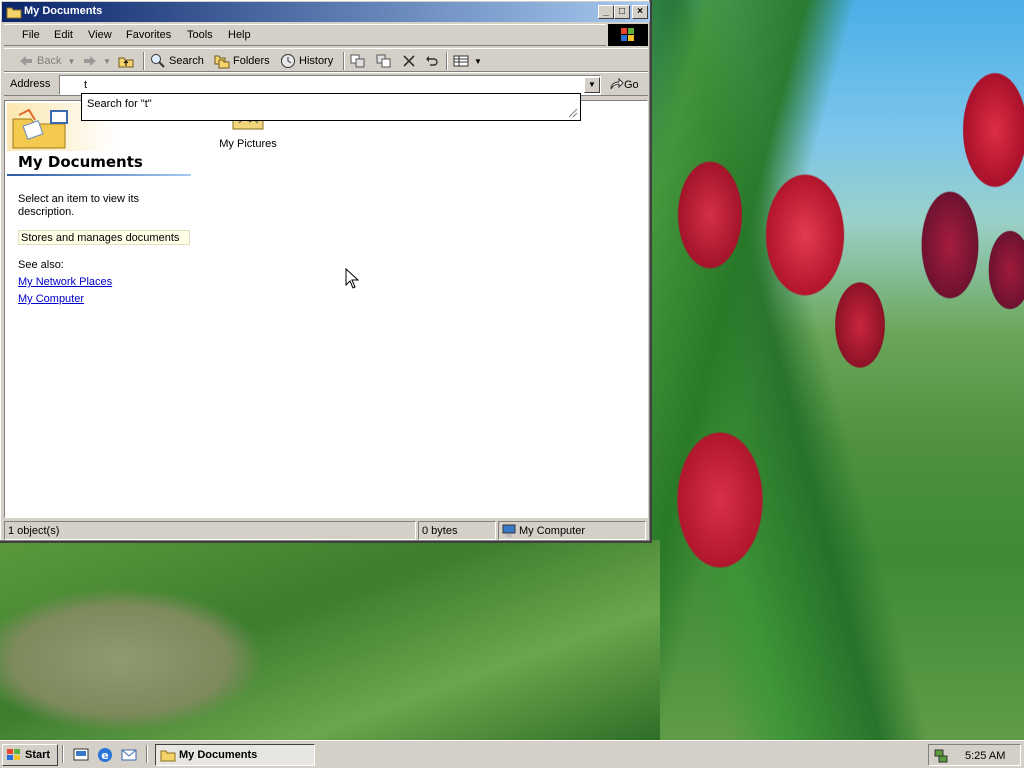  What do you see at coordinates (592, 85) in the screenshot?
I see `address-dropdown-button: ▼` at bounding box center [592, 85].